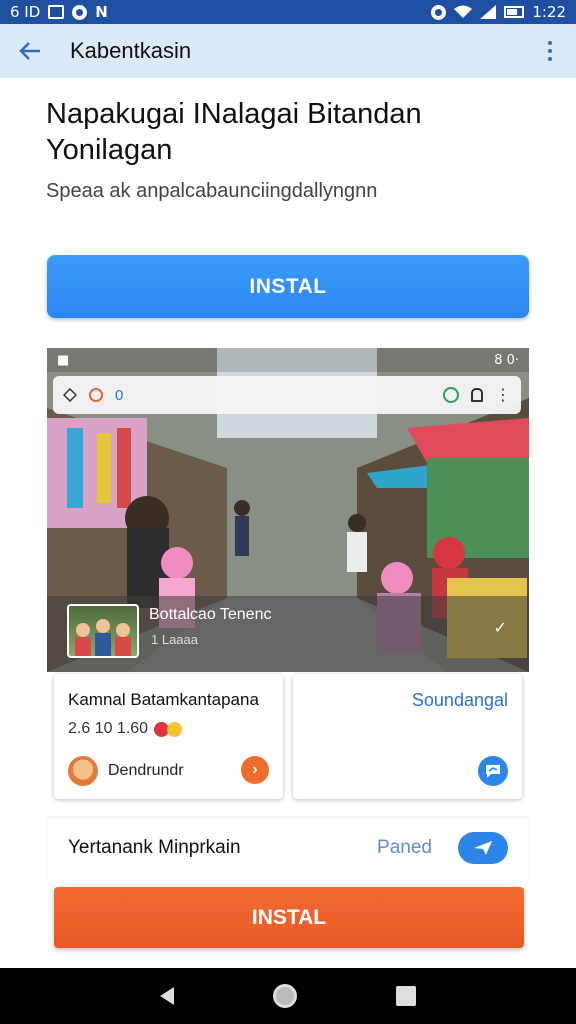 The width and height of the screenshot is (576, 1024). What do you see at coordinates (289, 917) in the screenshot?
I see `install-button-bottom: INSTAL` at bounding box center [289, 917].